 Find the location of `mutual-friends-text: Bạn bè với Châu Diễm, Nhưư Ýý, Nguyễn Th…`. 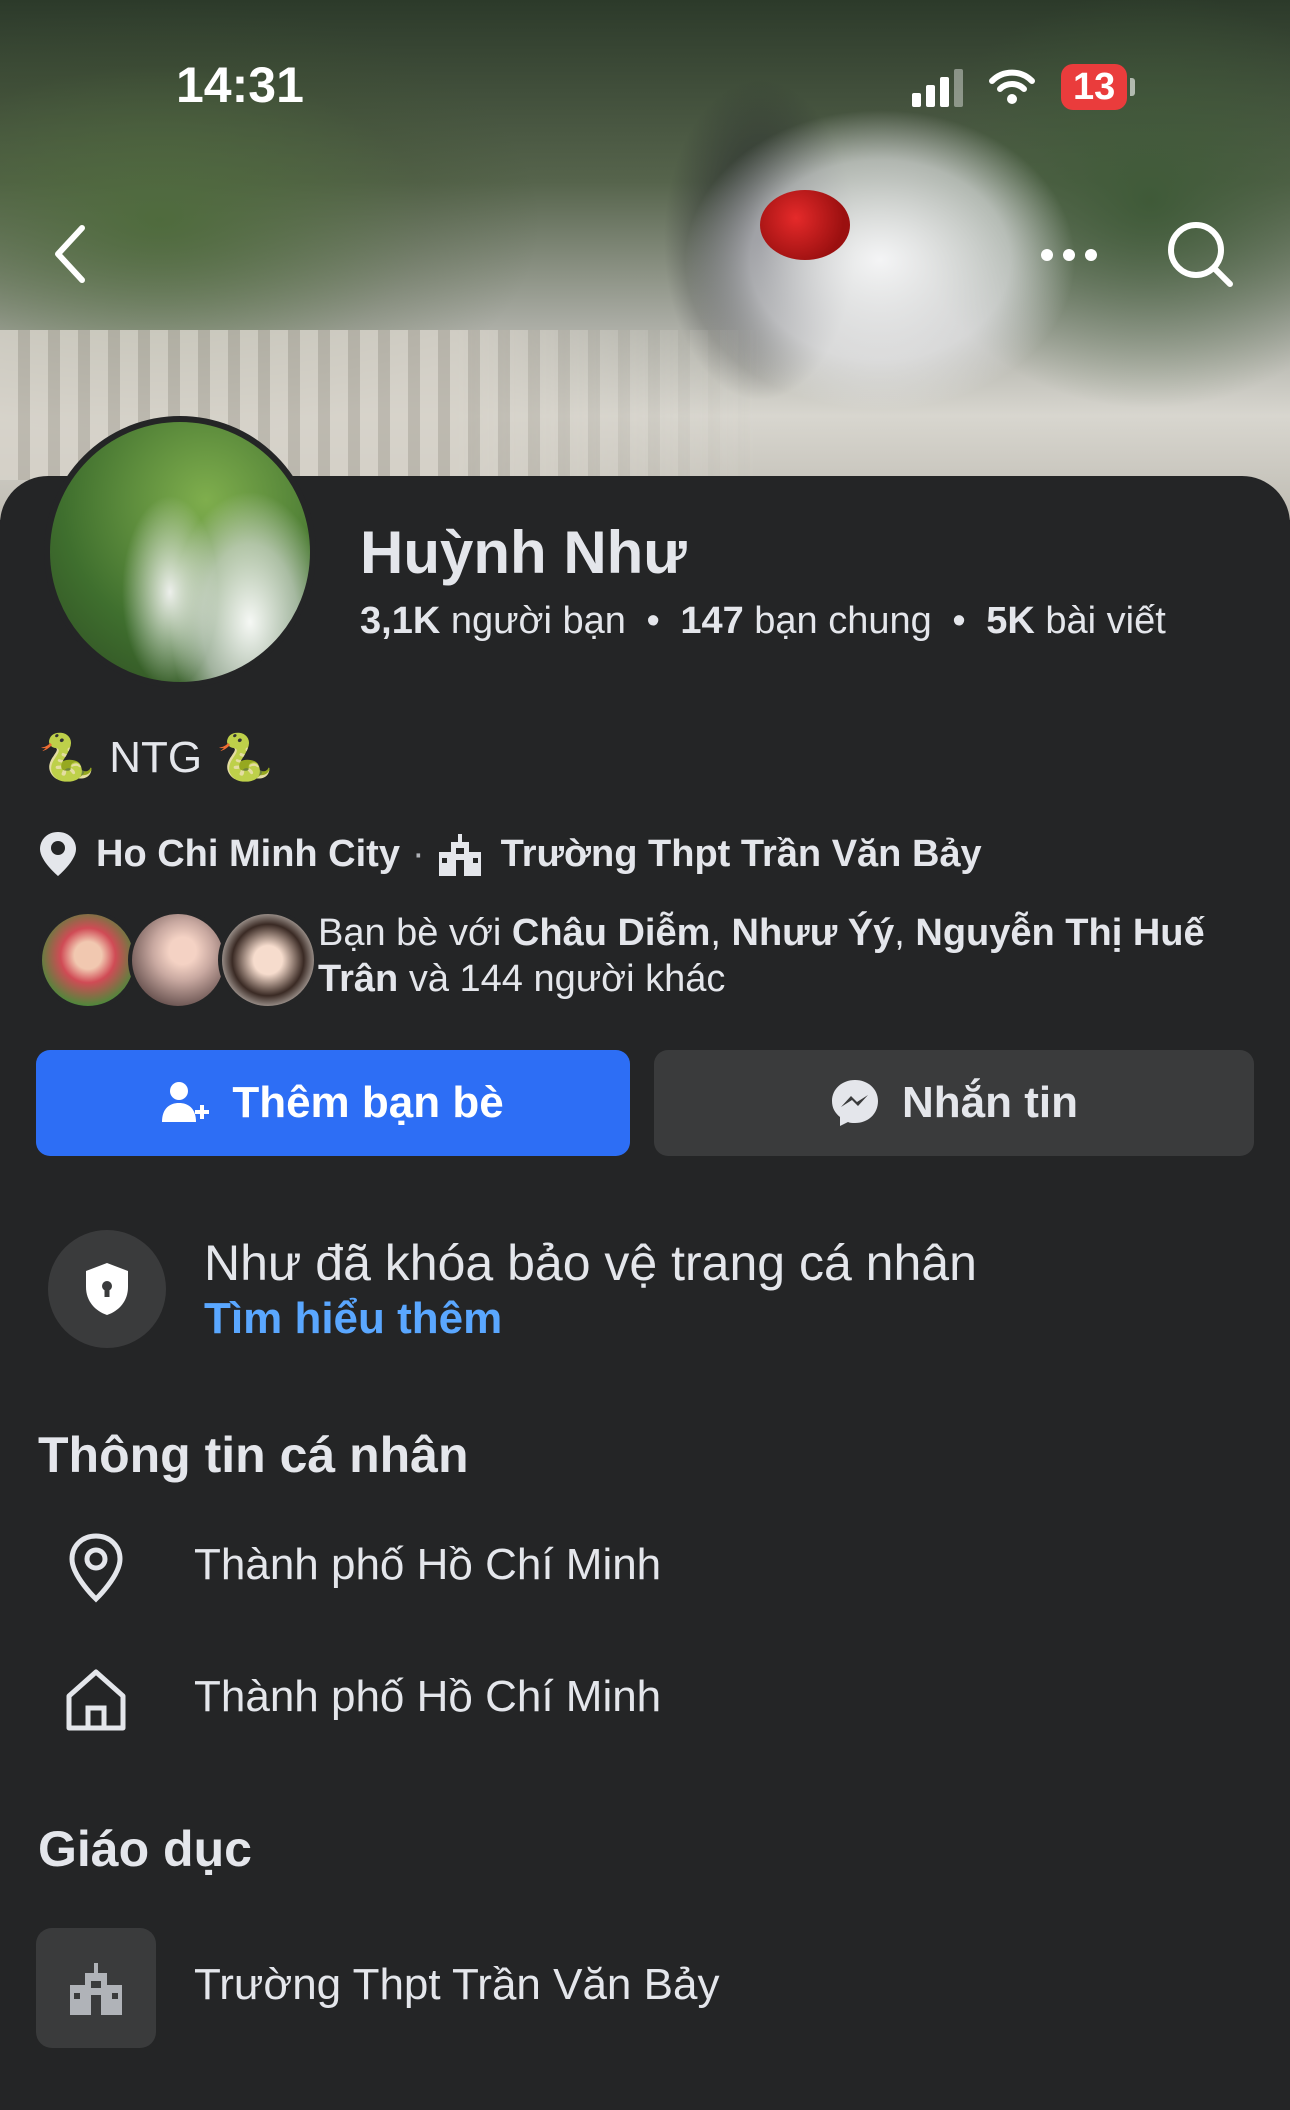

mutual-friends-text: Bạn bè với Châu Diễm, Nhưư Ýý, Nguyễn Th… is located at coordinates (788, 956).